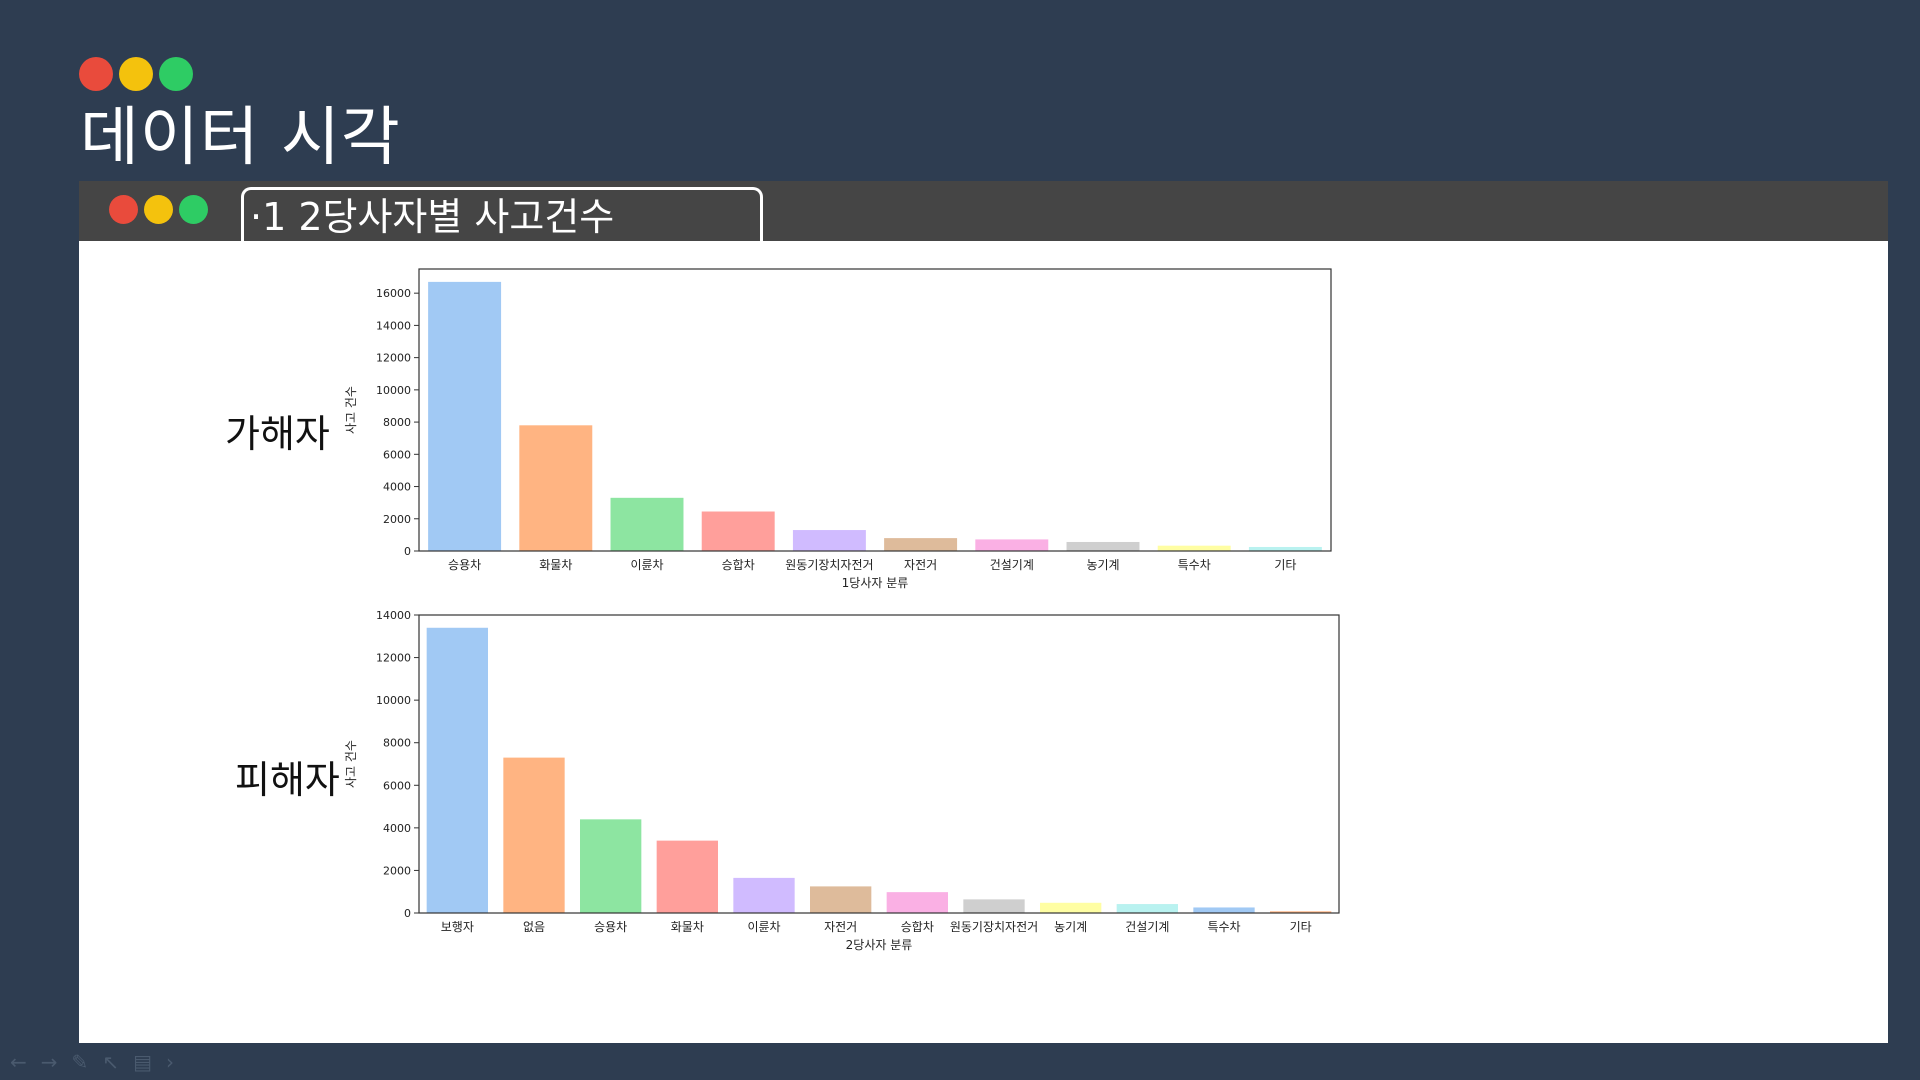 This screenshot has width=1920, height=1080. I want to click on chart1-x-tick-label: 이륜차, so click(646, 565).